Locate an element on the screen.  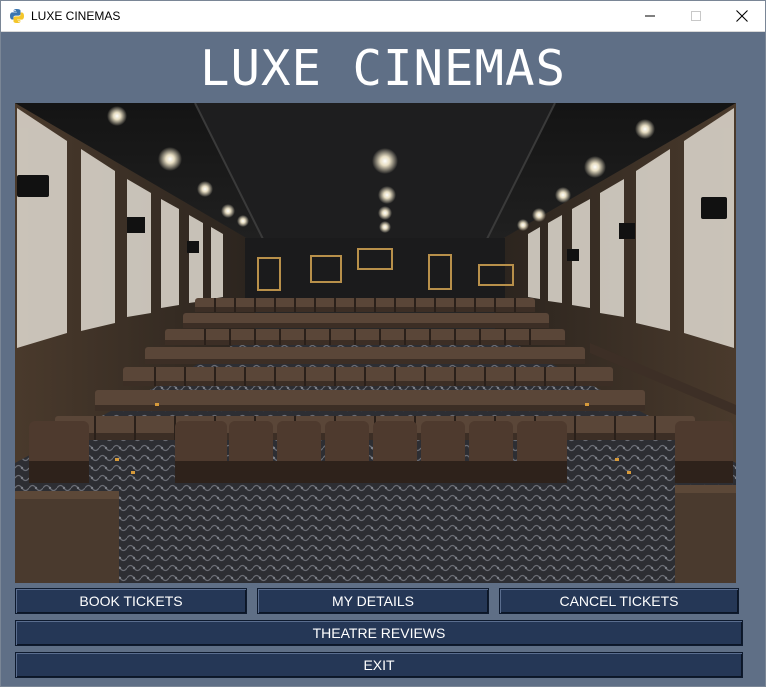
exit-button: EXIT is located at coordinates (379, 665).